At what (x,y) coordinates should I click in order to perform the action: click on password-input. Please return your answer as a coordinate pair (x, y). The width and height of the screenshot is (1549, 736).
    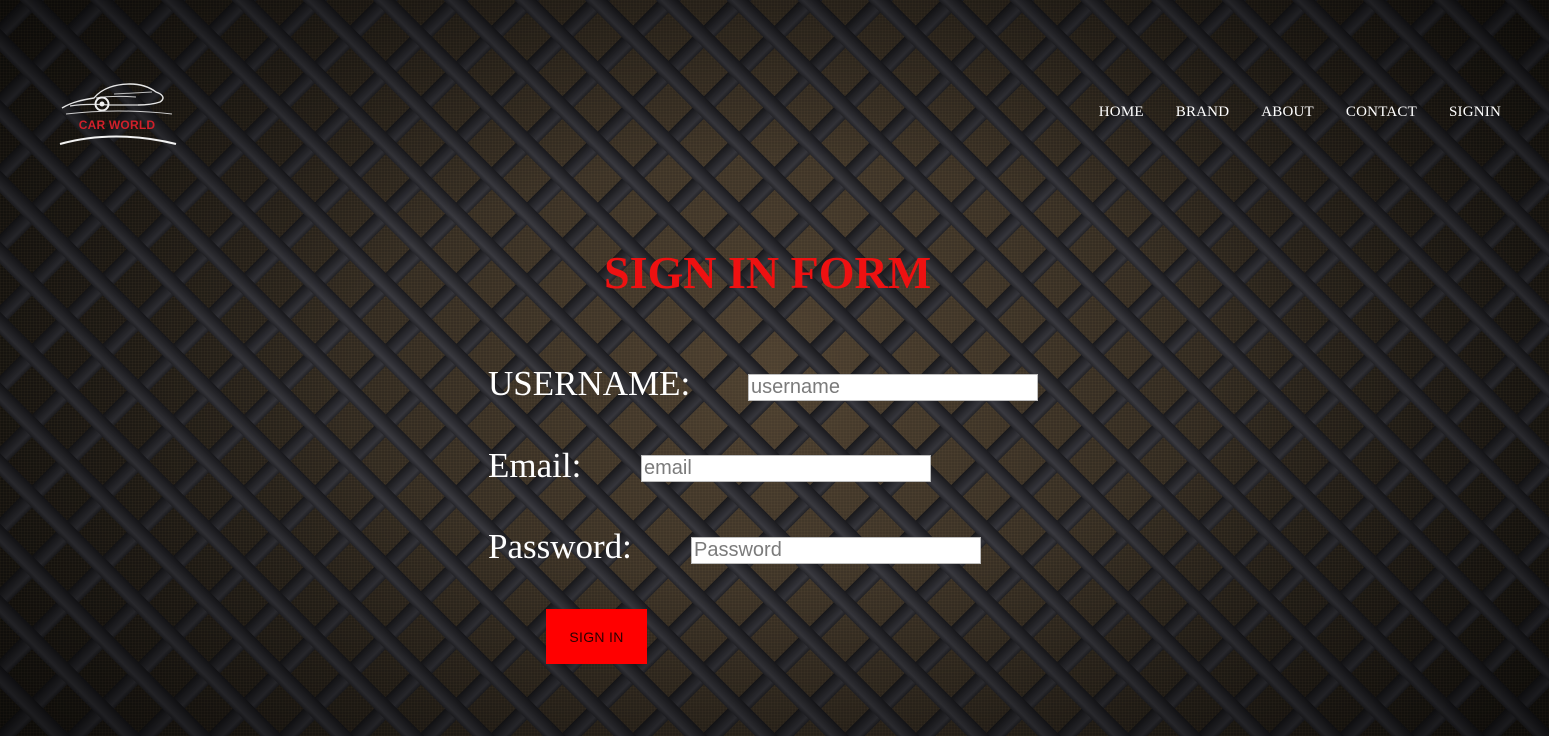
    Looking at the image, I should click on (836, 550).